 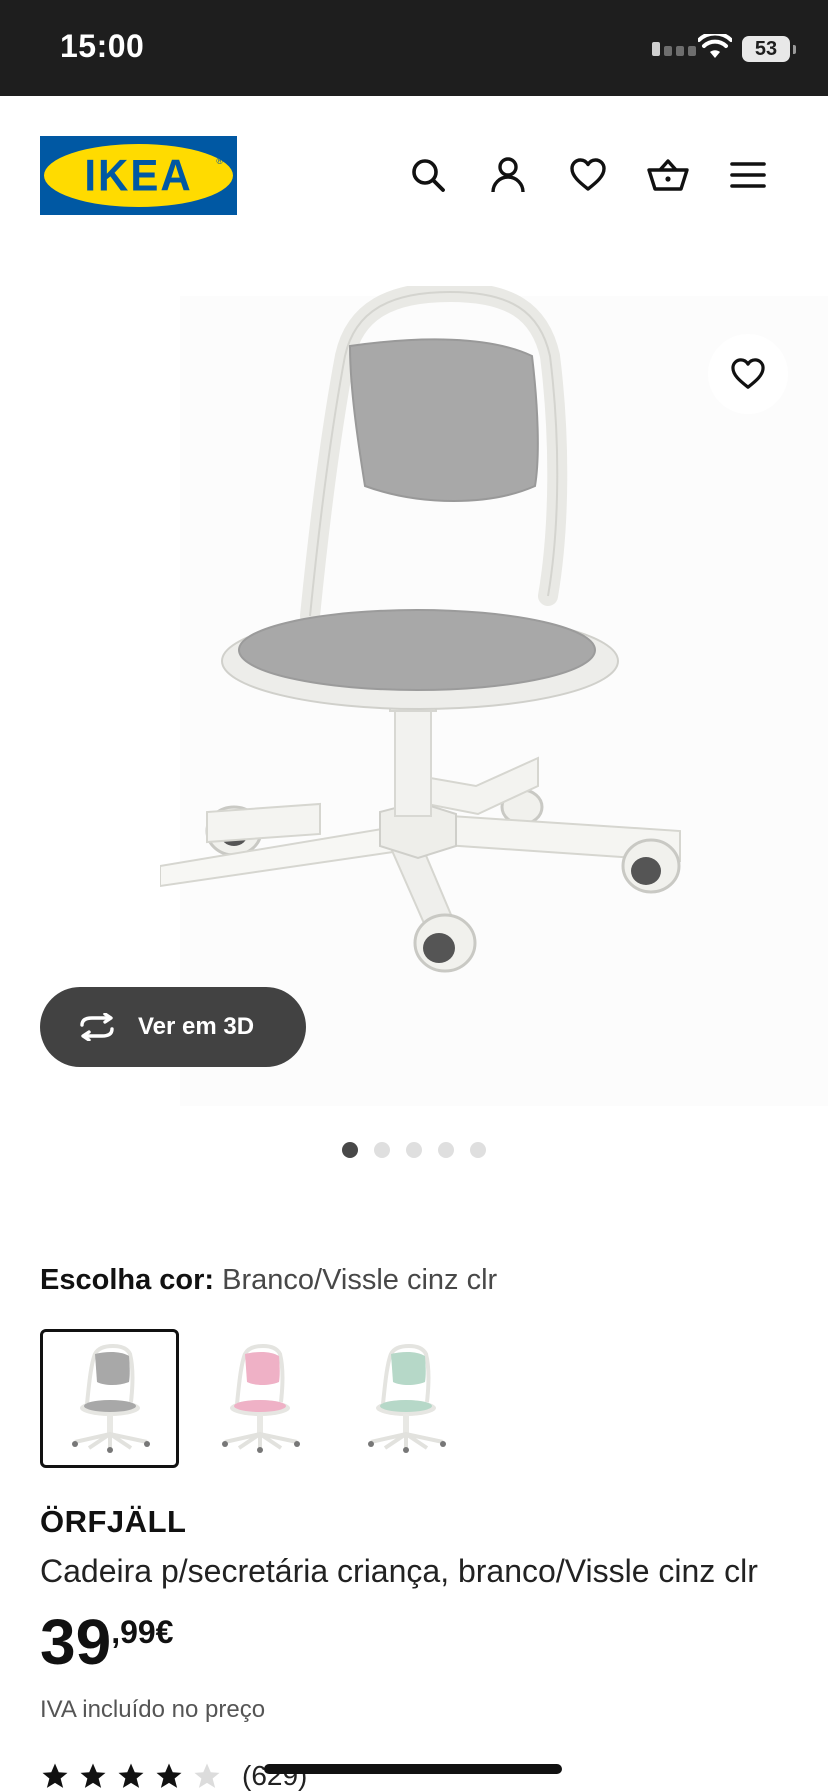 I want to click on star-empty-icon, so click(x=207, y=1775).